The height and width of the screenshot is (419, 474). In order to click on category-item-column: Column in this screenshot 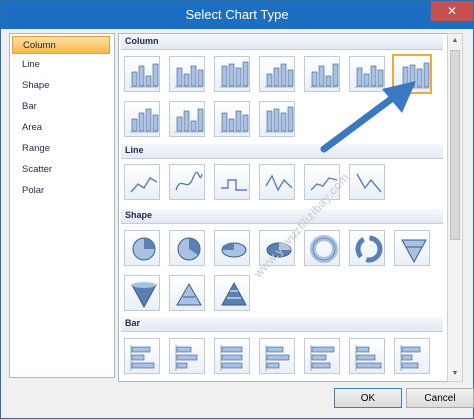, I will do `click(61, 45)`.